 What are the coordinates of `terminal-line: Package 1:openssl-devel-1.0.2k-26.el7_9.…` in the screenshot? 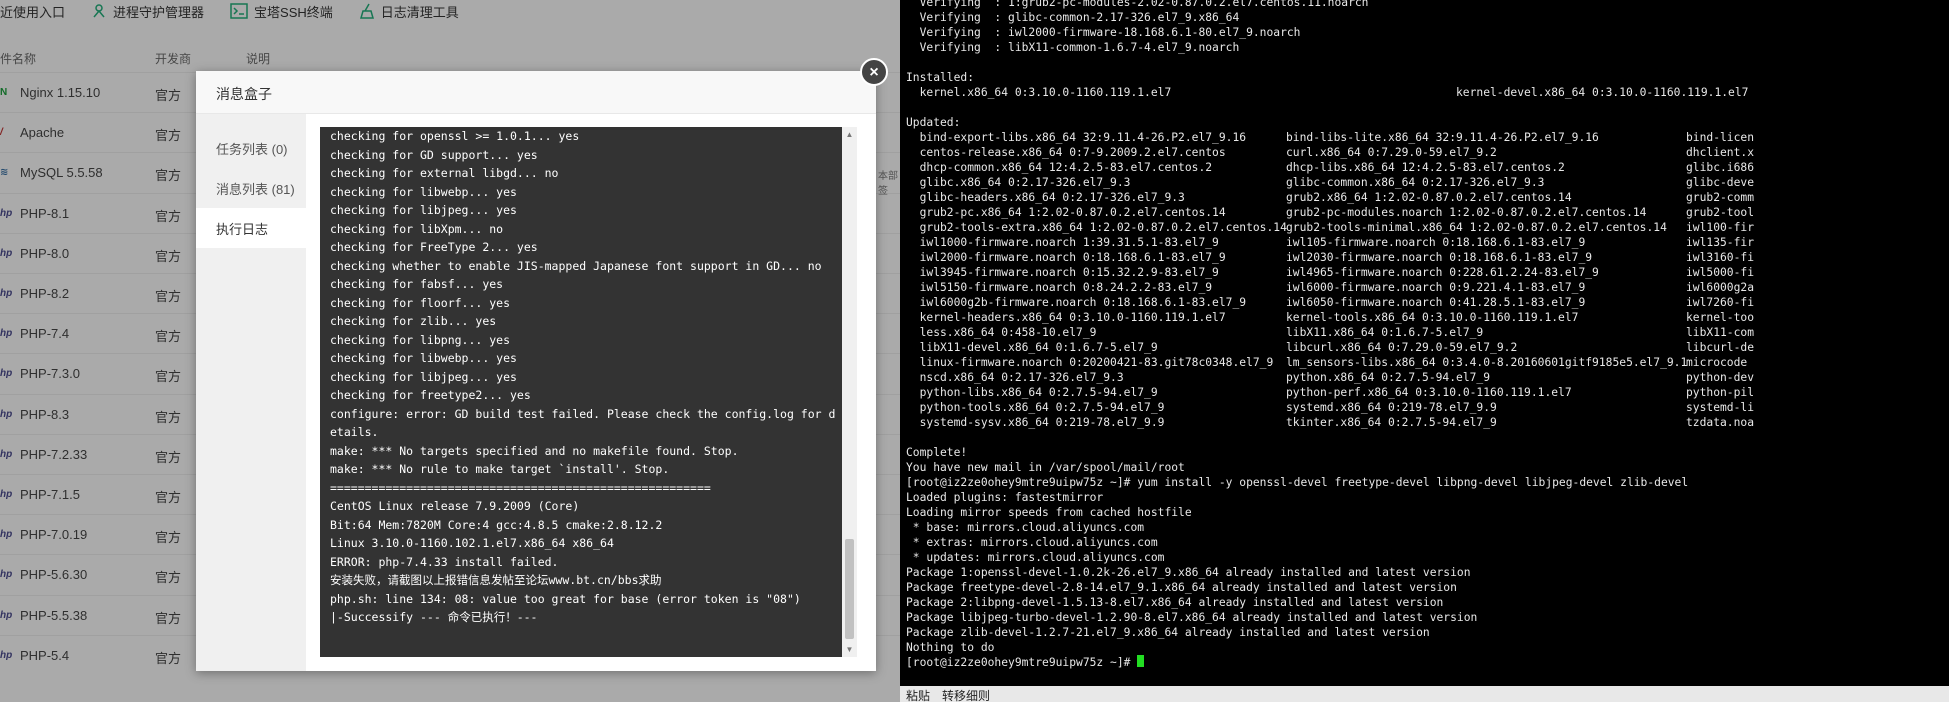 It's located at (1188, 572).